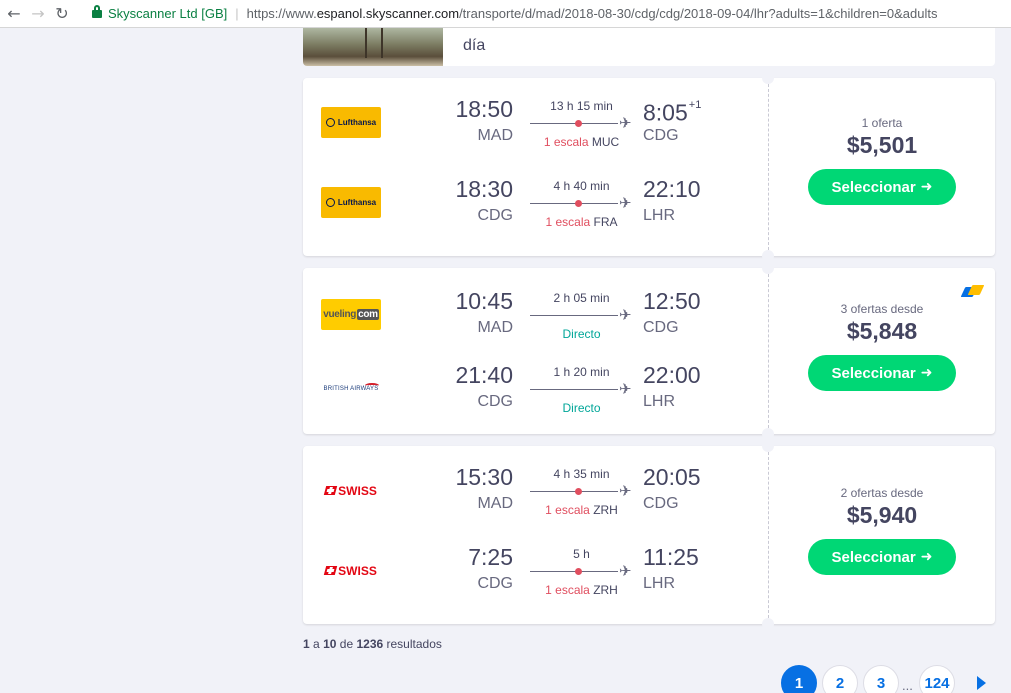  I want to click on destination-card: día, so click(649, 47).